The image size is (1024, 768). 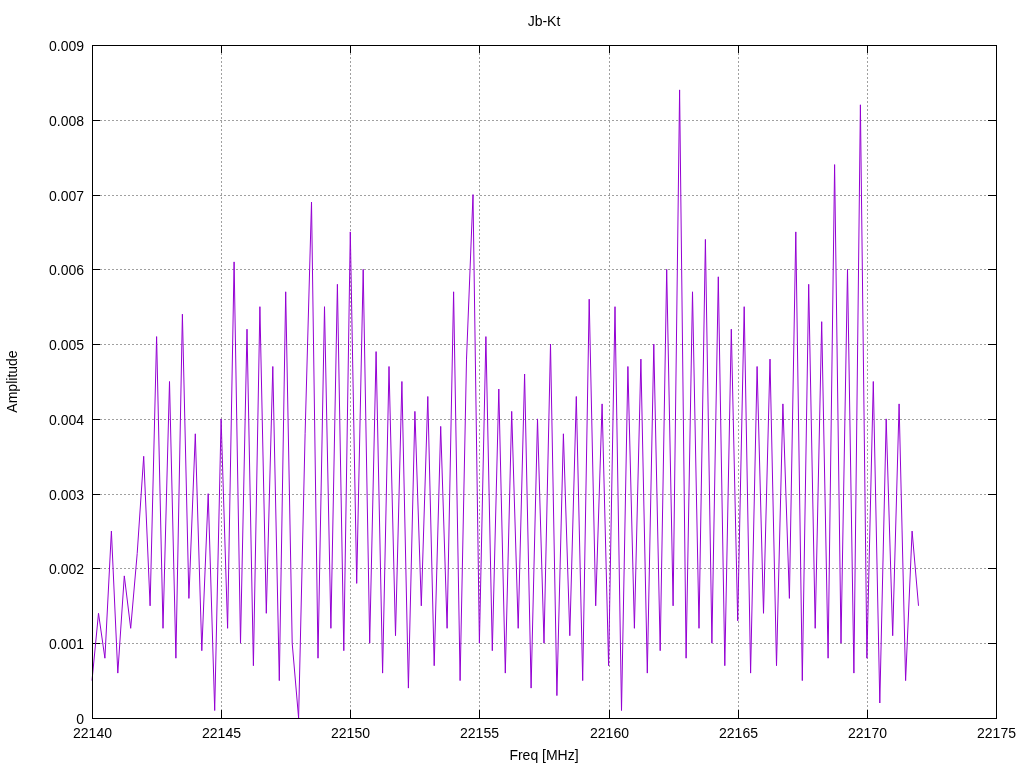 I want to click on y-tick-label: 0.001, so click(x=66, y=643).